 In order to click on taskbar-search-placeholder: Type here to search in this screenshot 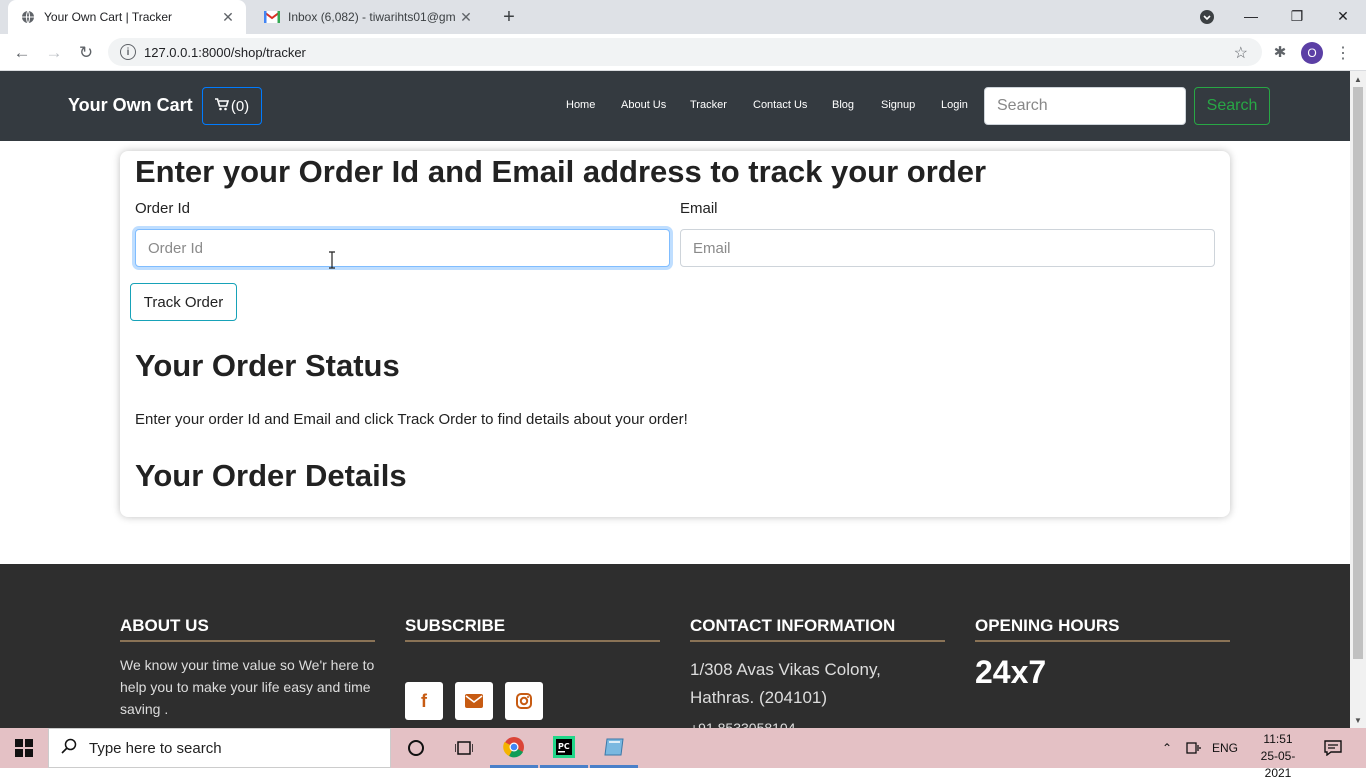, I will do `click(155, 748)`.